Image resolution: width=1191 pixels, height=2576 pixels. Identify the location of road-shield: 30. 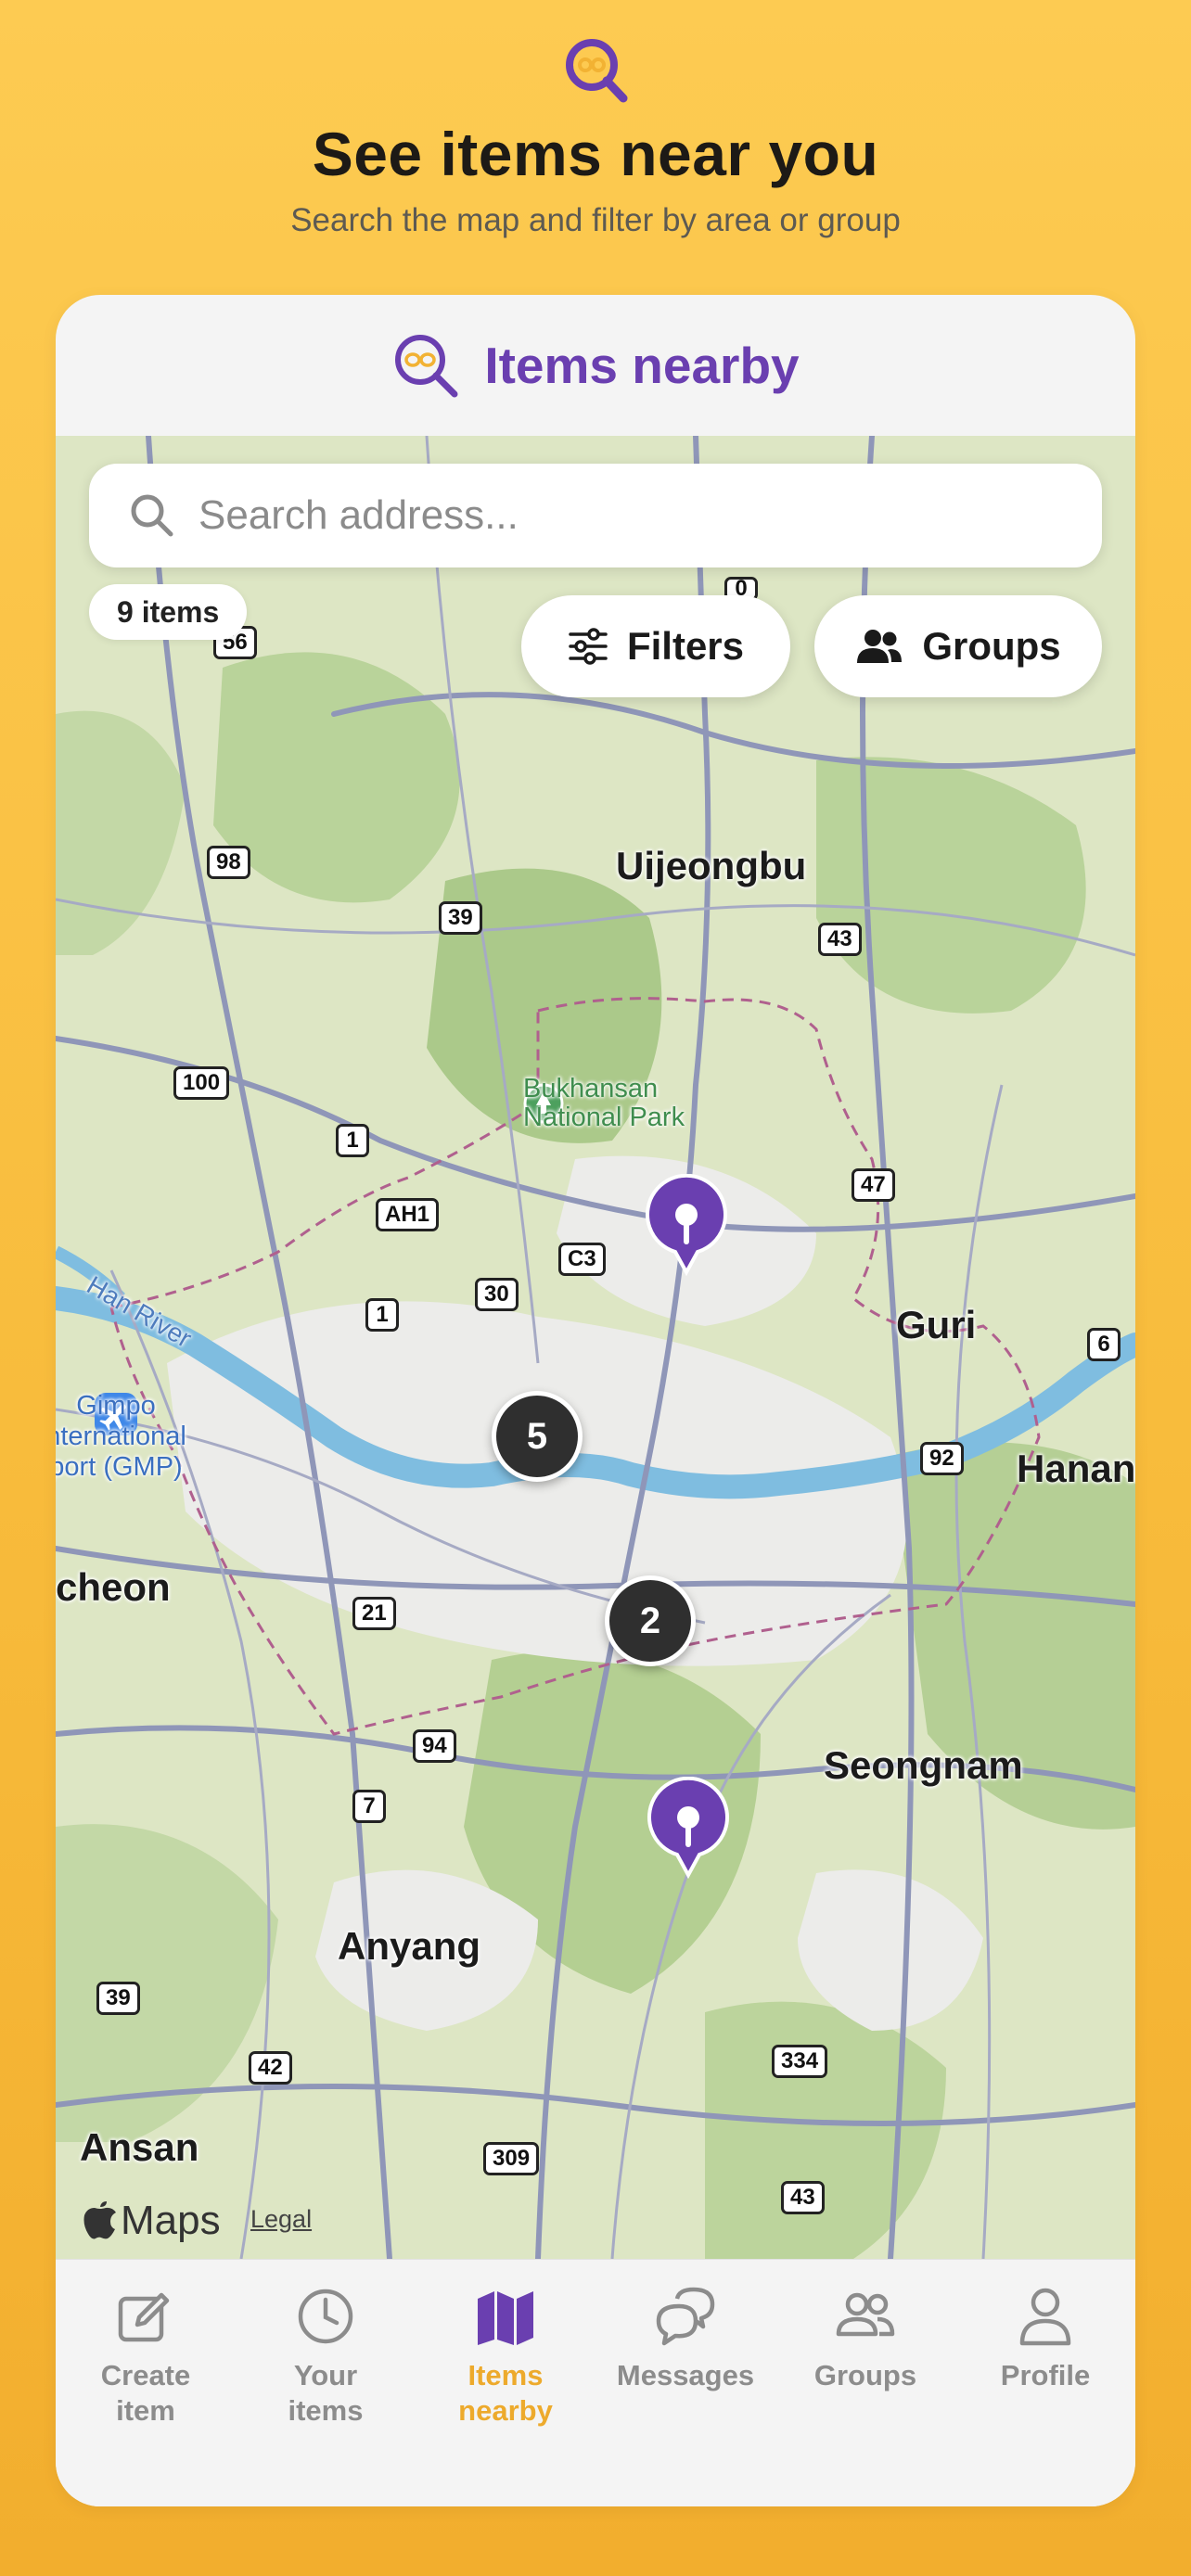
(497, 1294).